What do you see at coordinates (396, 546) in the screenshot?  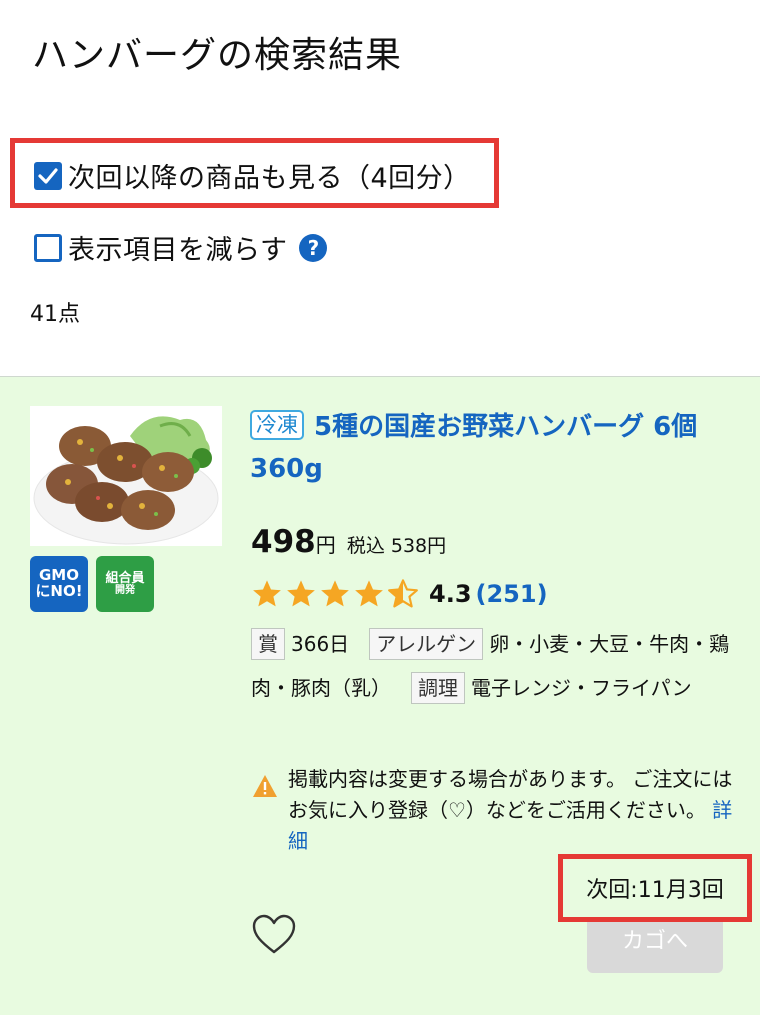 I see `tax-price: 税込 538円` at bounding box center [396, 546].